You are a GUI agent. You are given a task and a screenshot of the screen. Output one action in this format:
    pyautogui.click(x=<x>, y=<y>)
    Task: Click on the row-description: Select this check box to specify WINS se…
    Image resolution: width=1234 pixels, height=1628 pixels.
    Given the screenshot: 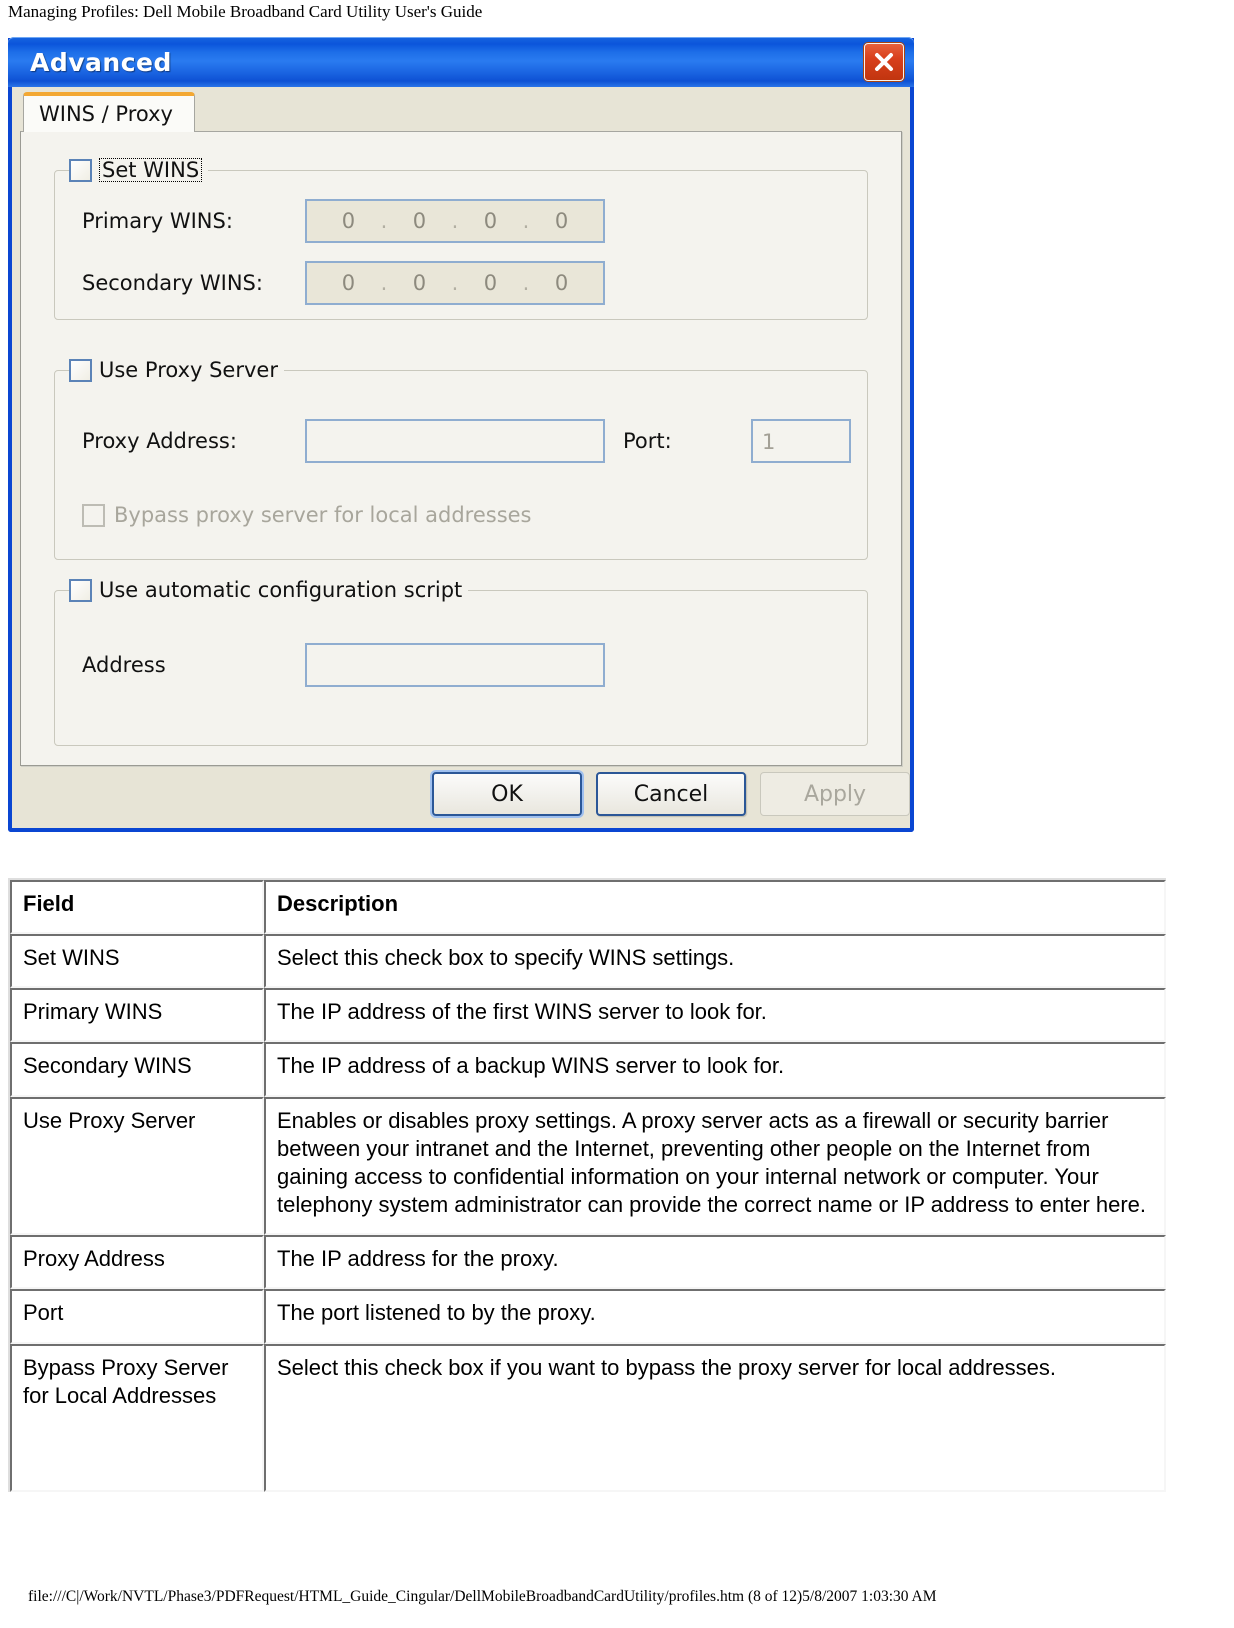 What is the action you would take?
    pyautogui.click(x=715, y=961)
    